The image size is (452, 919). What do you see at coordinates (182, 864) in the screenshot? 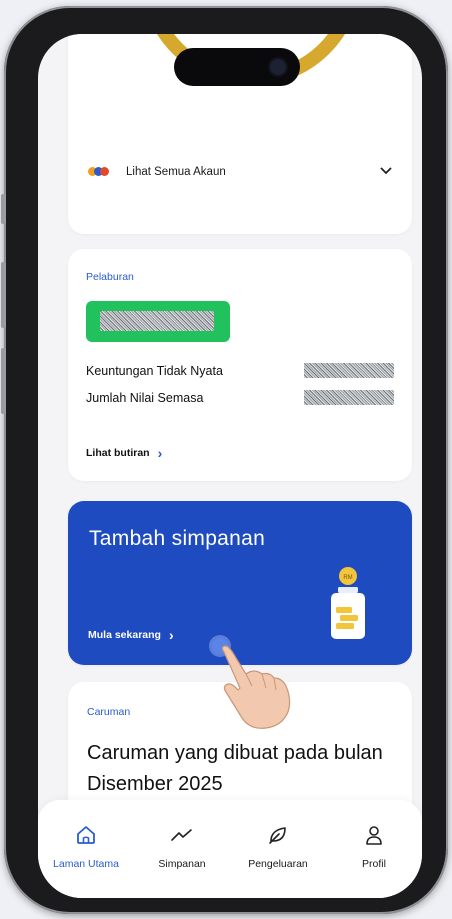
I see `tab-savings-label: Simpanan` at bounding box center [182, 864].